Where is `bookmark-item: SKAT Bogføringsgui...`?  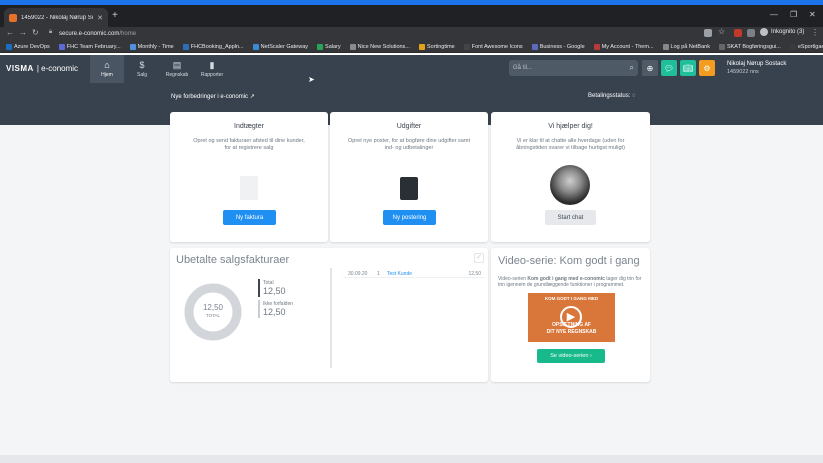
bookmark-item: SKAT Bogføringsgui... is located at coordinates (749, 46).